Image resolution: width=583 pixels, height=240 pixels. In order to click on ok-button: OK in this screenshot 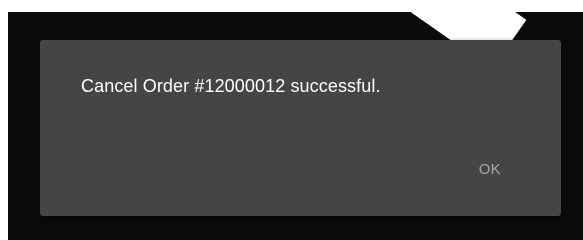, I will do `click(490, 169)`.